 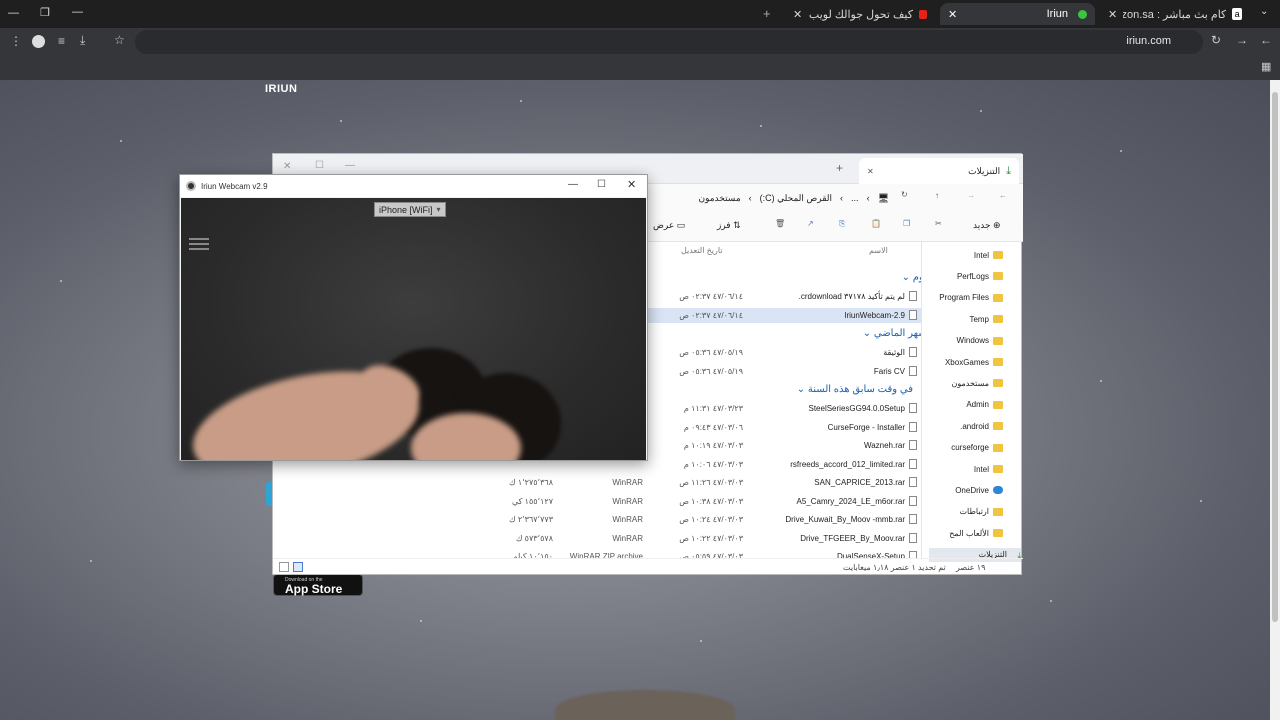 I want to click on sidebar-item: Windows, so click(x=980, y=341).